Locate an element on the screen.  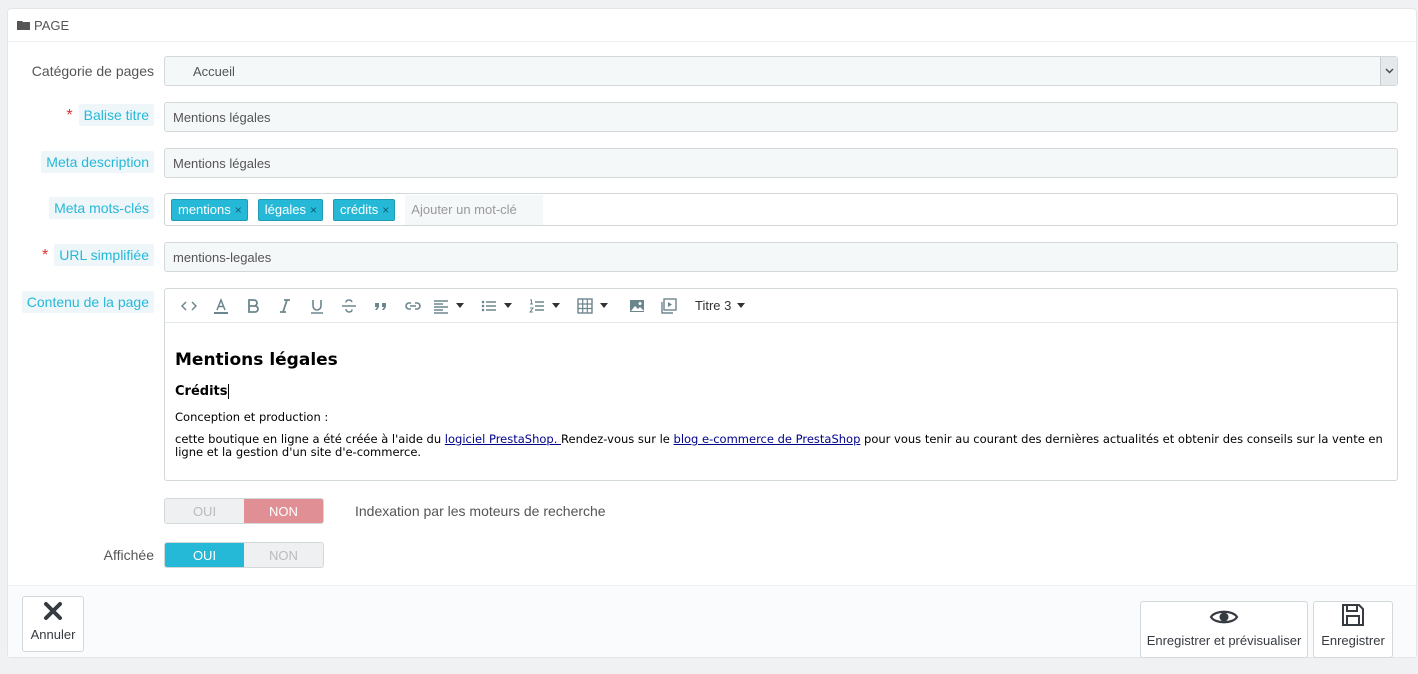
image-icon is located at coordinates (637, 306).